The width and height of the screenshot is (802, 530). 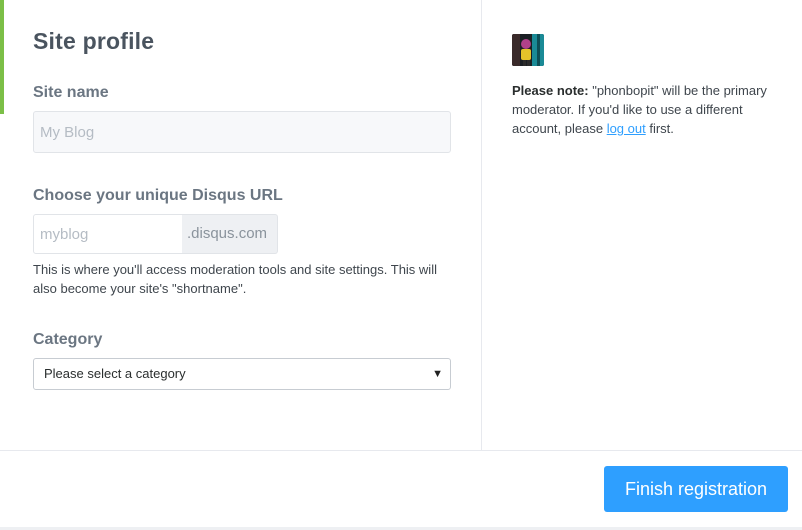 I want to click on site-name-input, so click(x=242, y=132).